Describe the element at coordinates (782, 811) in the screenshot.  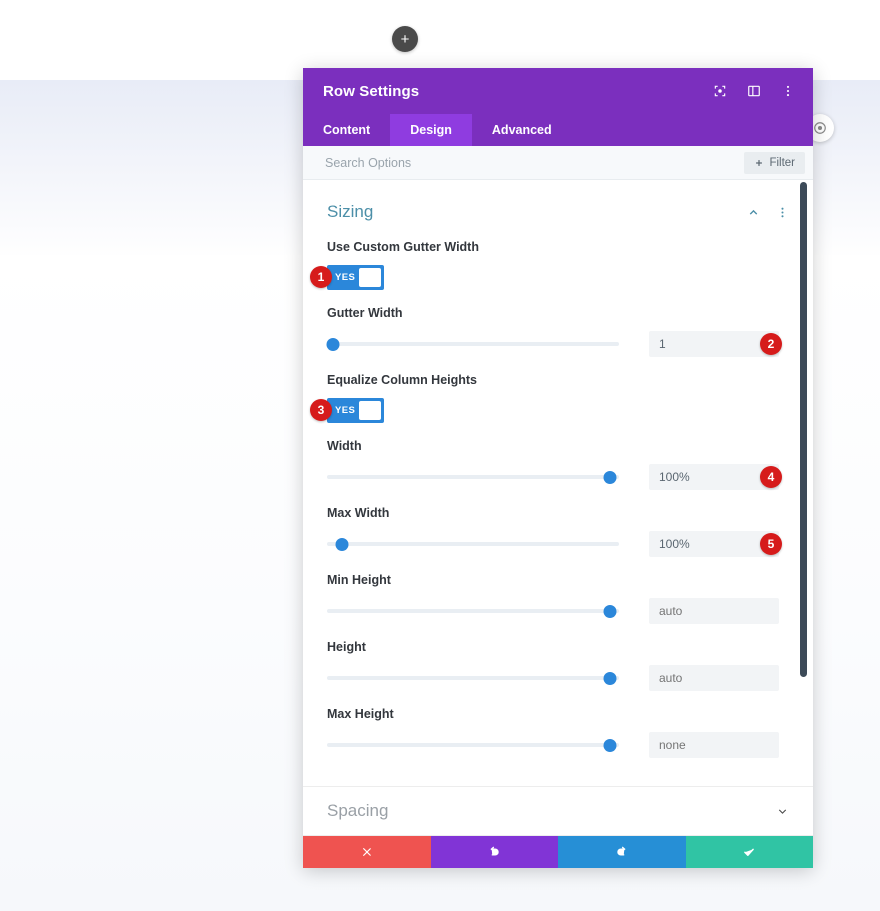
I see `chevron-down-icon` at that location.